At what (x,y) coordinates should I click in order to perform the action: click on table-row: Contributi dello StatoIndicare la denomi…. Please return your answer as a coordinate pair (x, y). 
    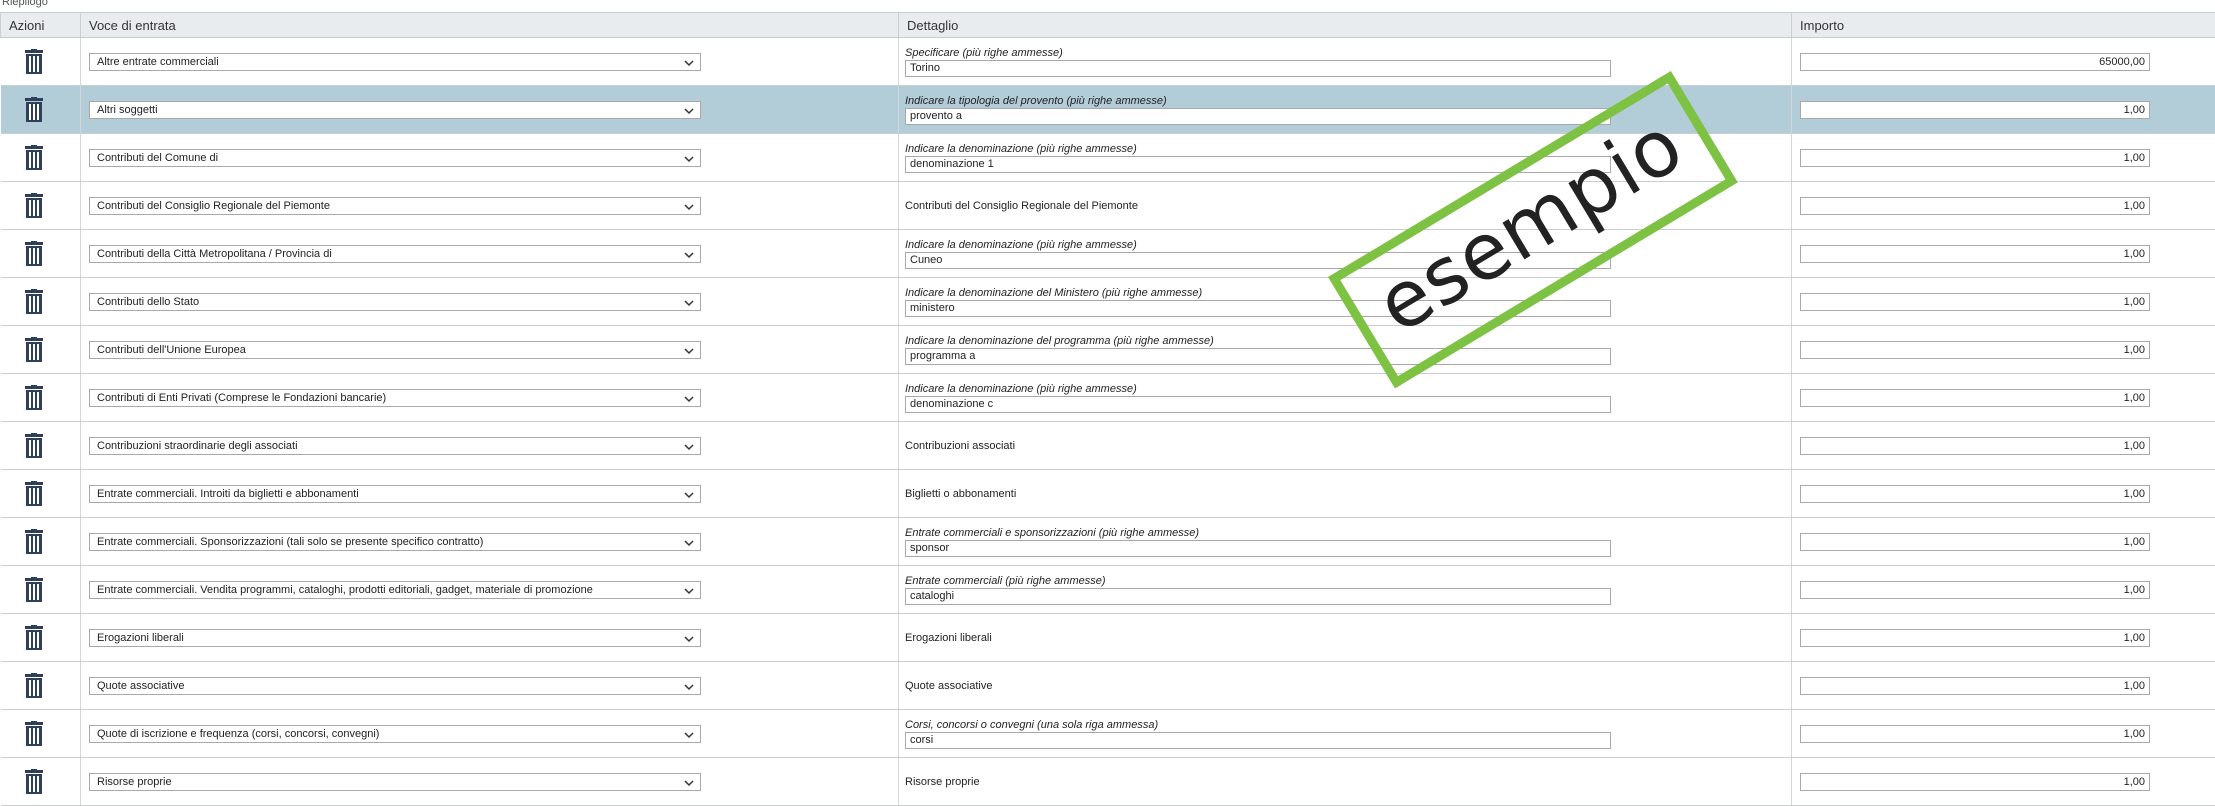
    Looking at the image, I should click on (1108, 302).